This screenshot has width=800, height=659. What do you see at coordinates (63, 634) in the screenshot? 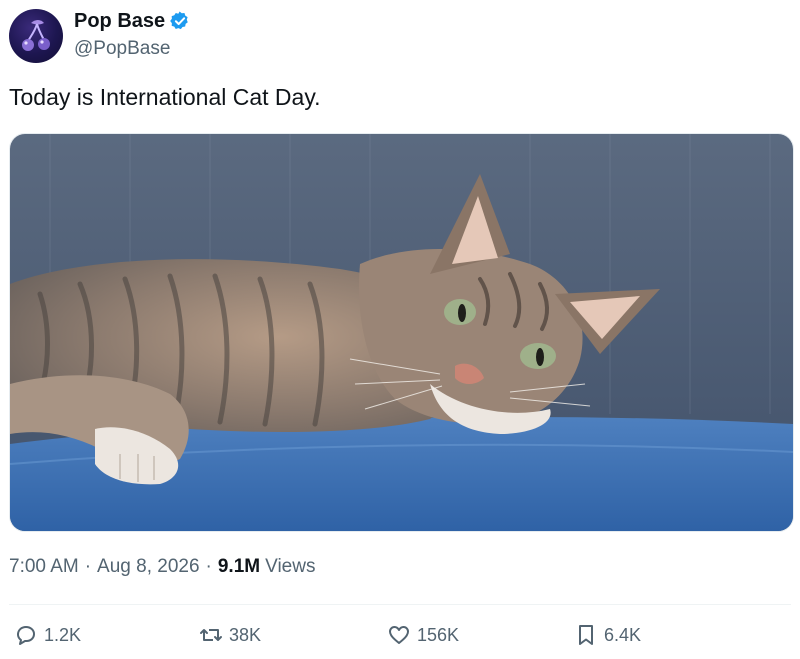
I see `reply-count: 1.2K` at bounding box center [63, 634].